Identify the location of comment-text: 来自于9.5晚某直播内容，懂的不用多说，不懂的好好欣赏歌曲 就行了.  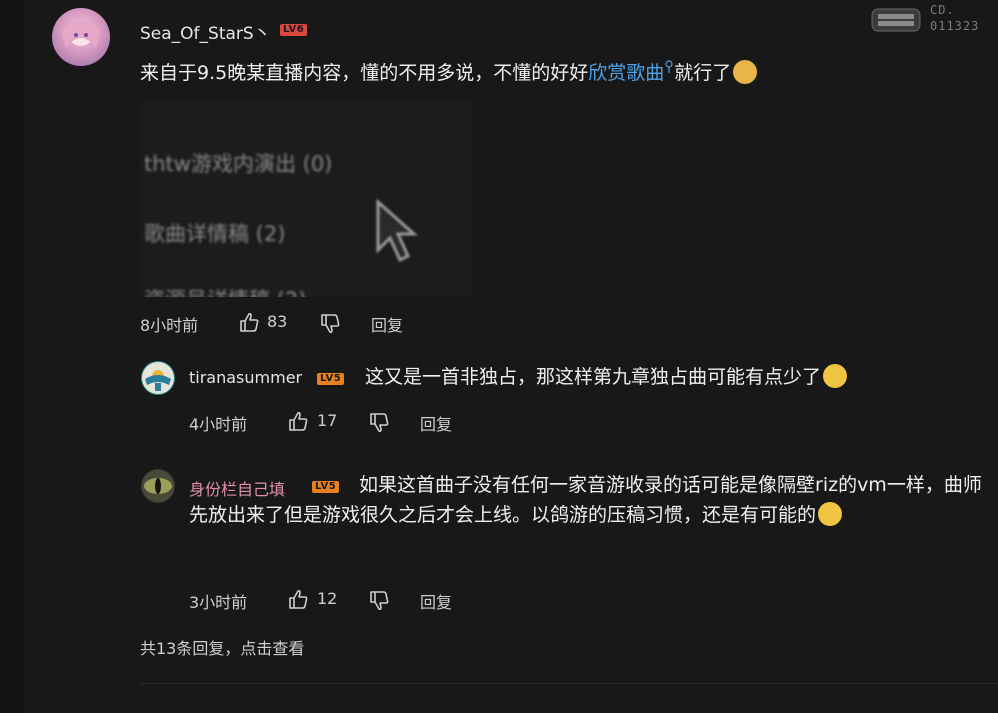
(540, 73).